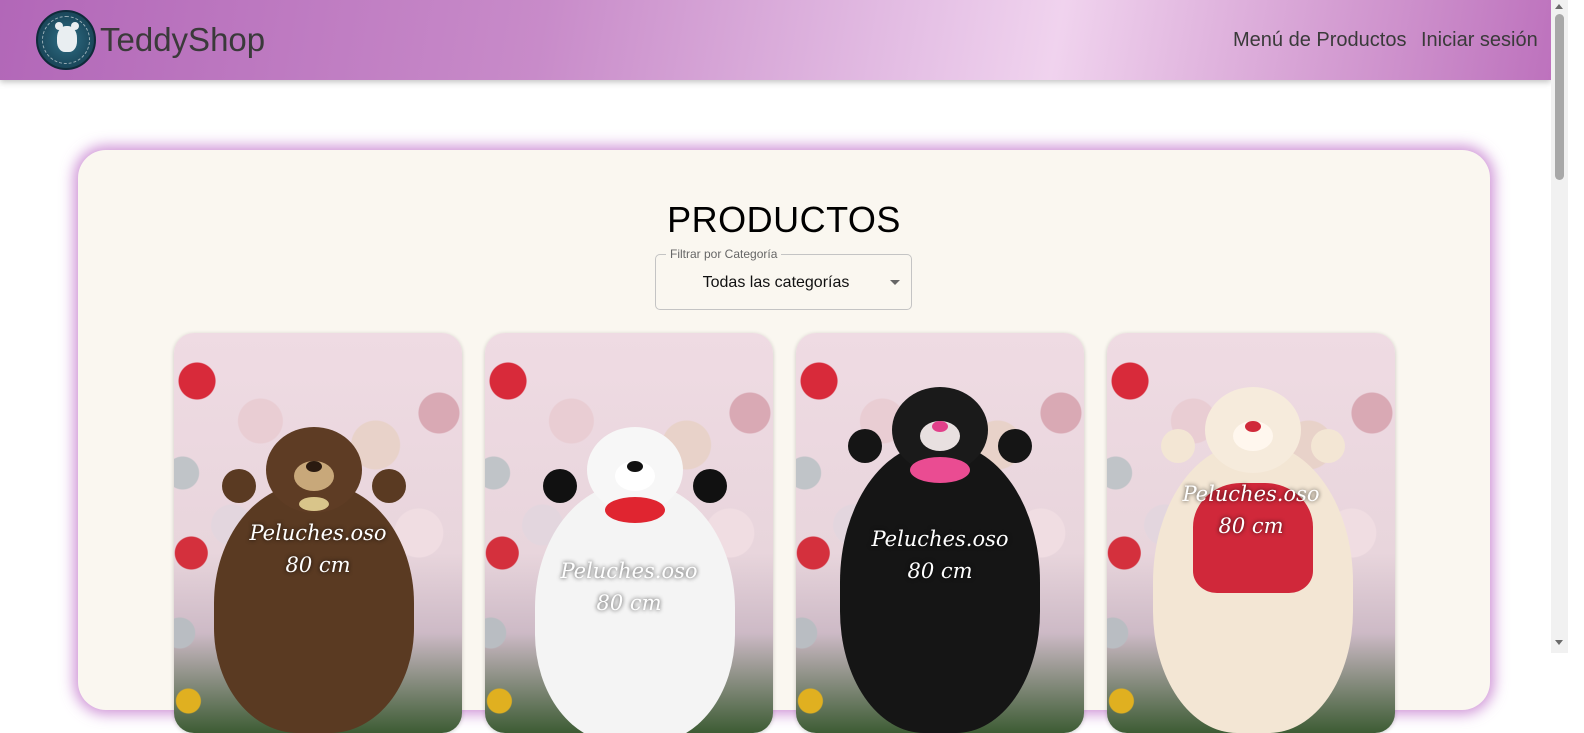 The image size is (1584, 733). Describe the element at coordinates (182, 40) in the screenshot. I see `brand-name: TeddyShop` at that location.